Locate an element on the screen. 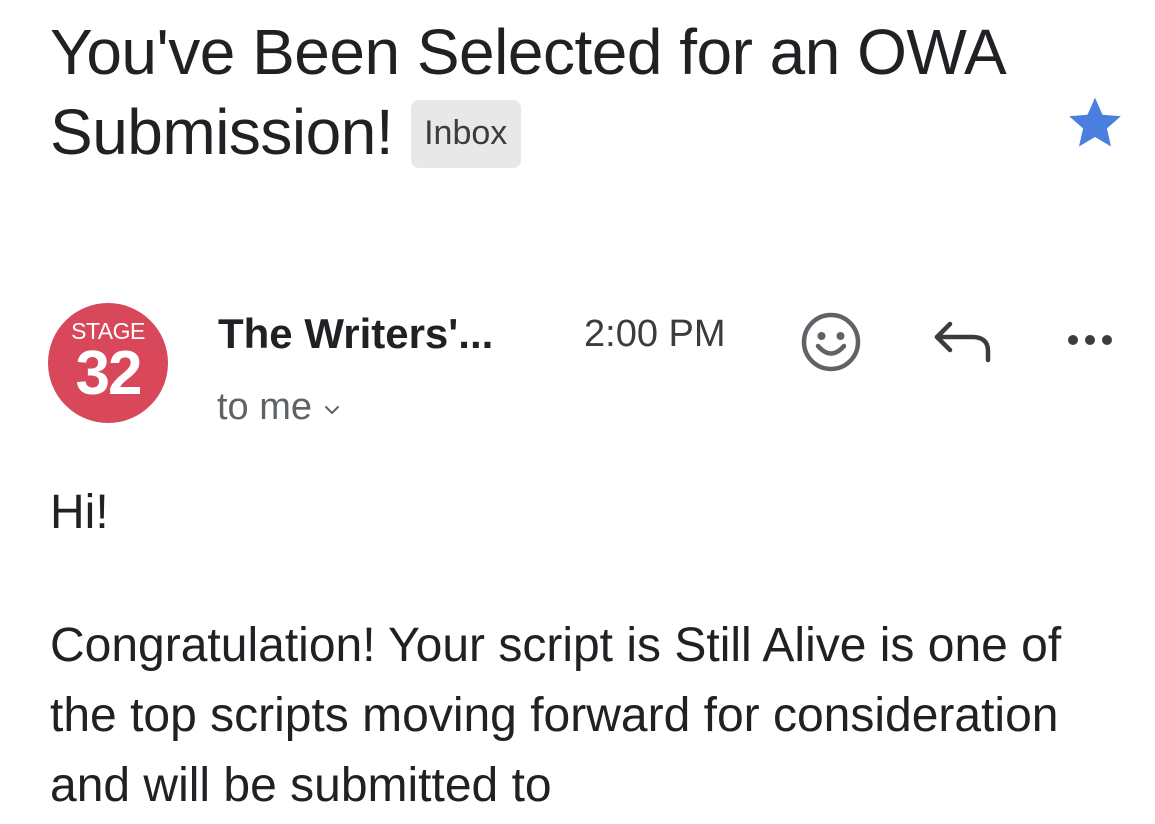 Image resolution: width=1155 pixels, height=824 pixels. inbox-label-chip: Inbox is located at coordinates (466, 134).